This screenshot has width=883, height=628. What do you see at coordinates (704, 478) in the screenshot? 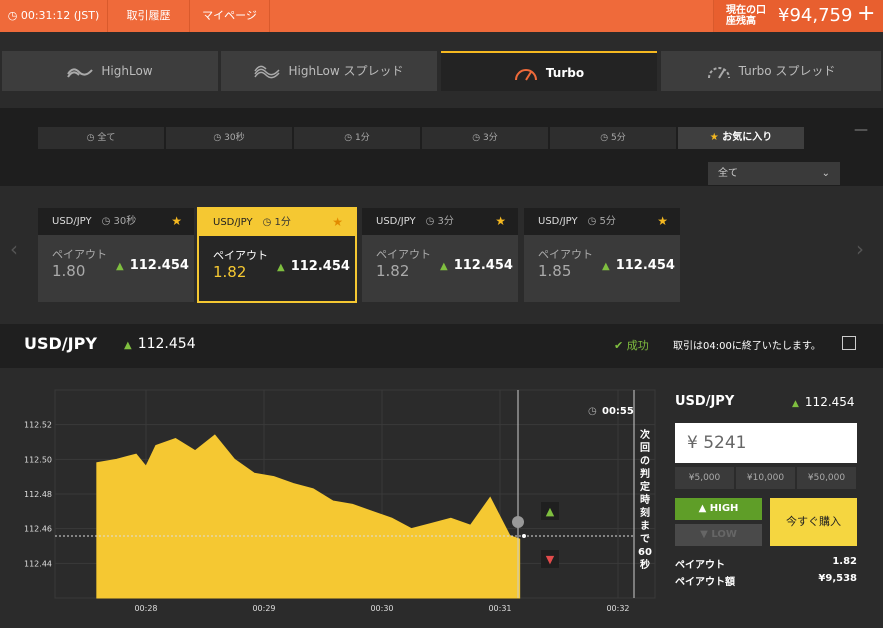
I see `quick-amount-5000: ¥5,000` at bounding box center [704, 478].